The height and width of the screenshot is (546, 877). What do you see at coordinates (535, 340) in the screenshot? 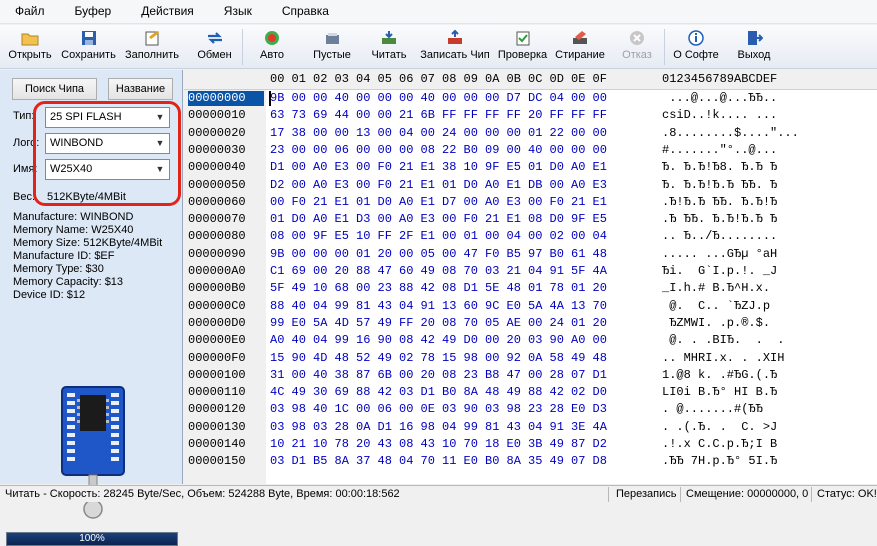
I see `hex-byte: 03` at bounding box center [535, 340].